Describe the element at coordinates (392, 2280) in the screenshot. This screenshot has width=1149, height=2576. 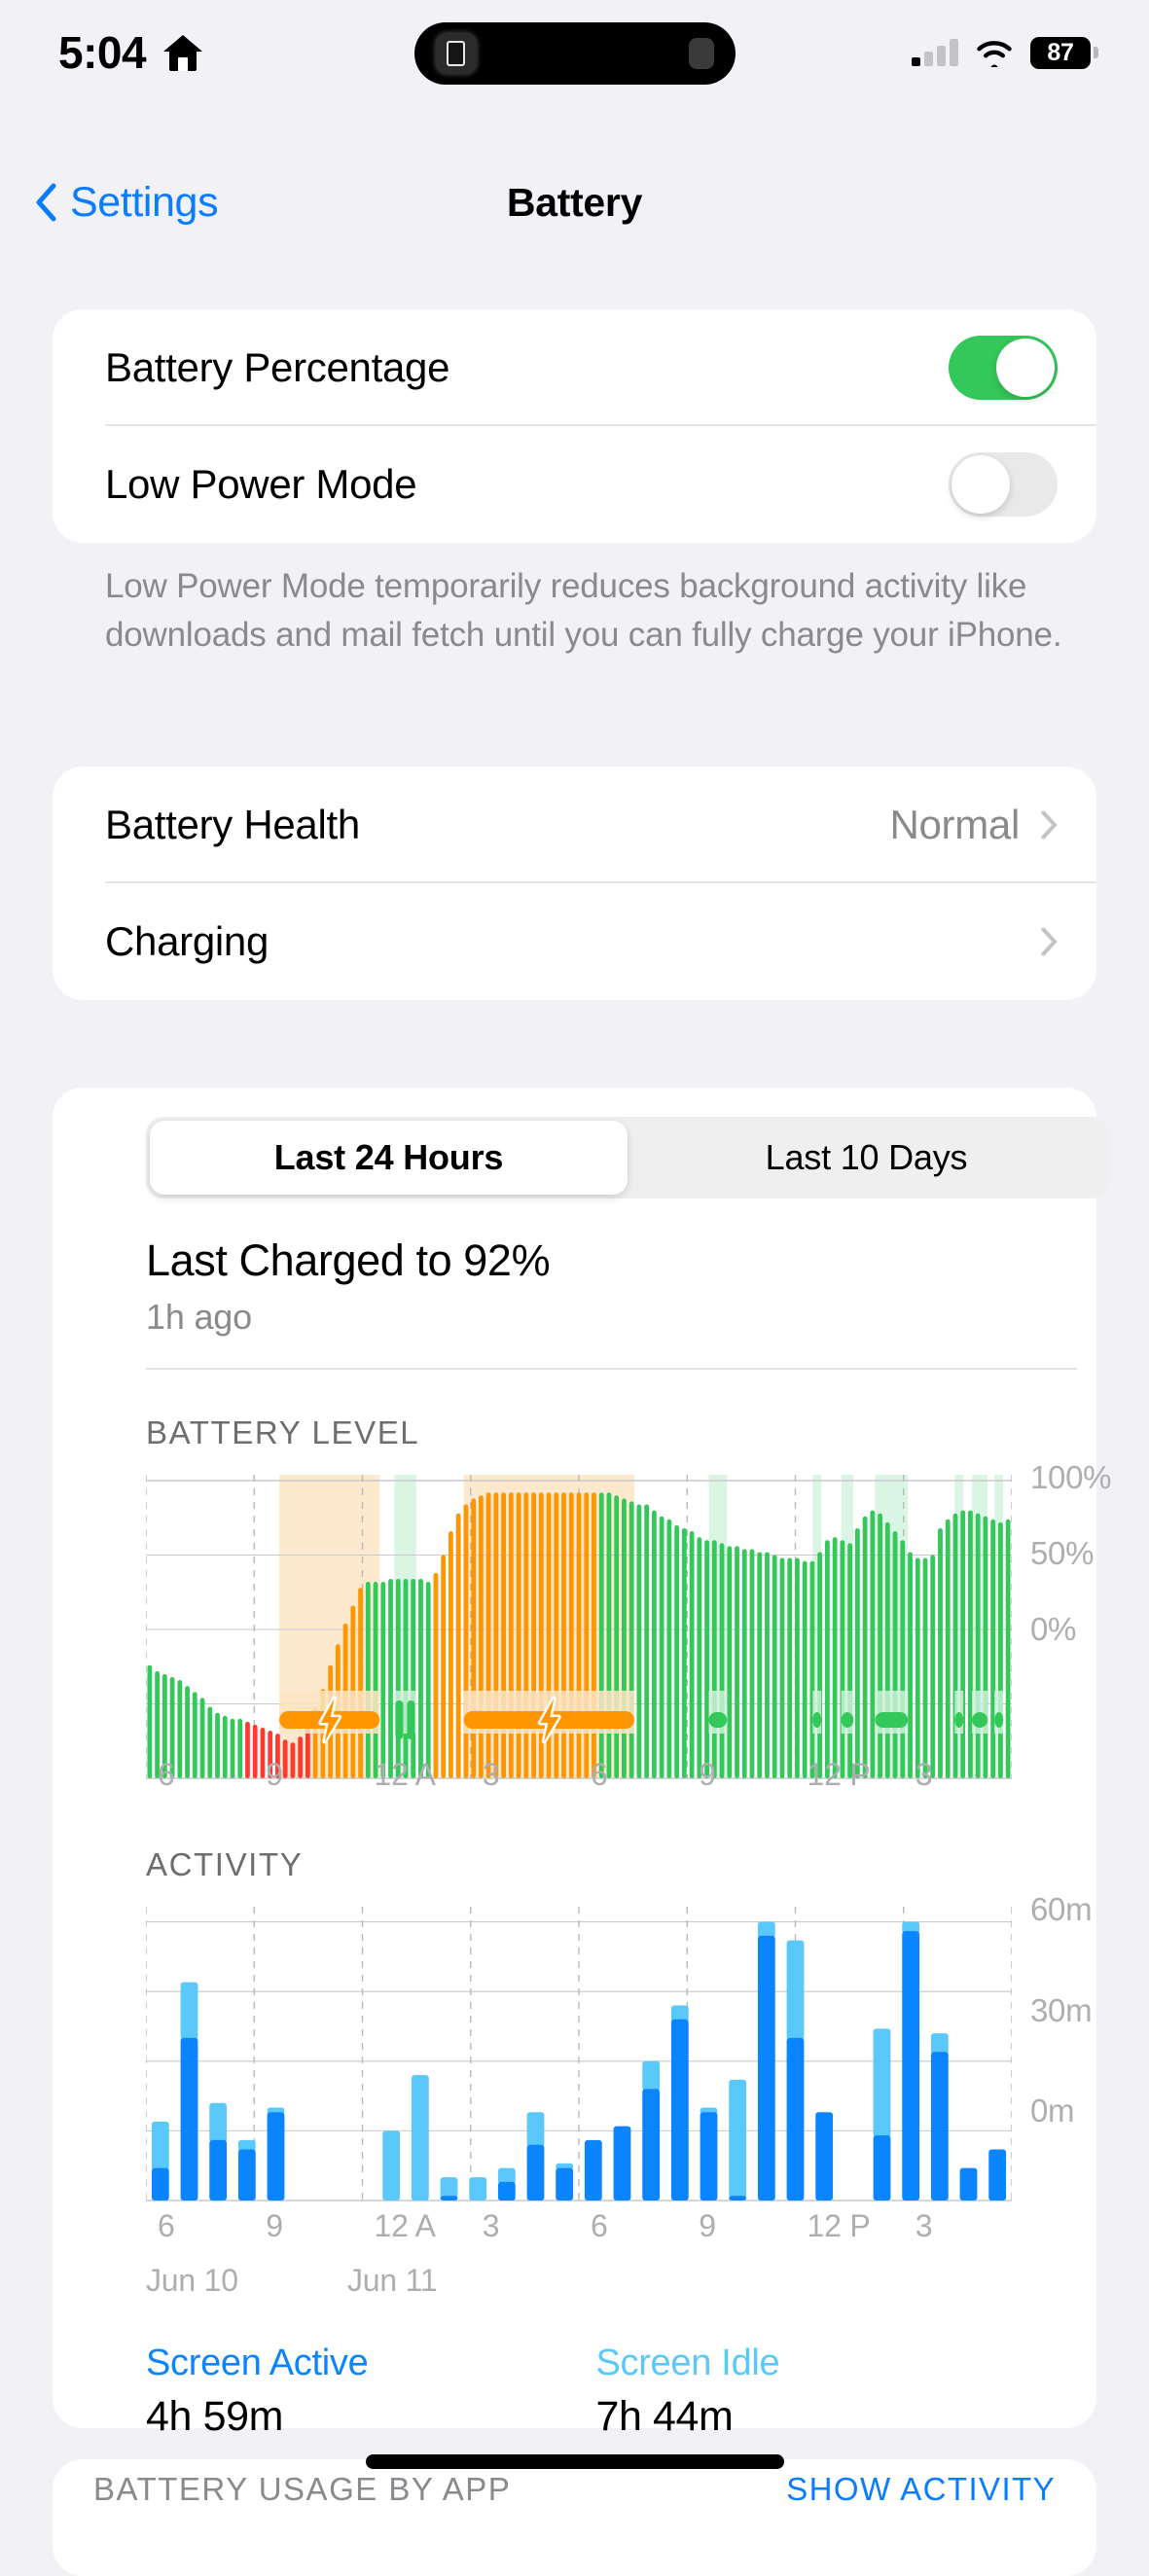
I see `date-label-jun11: Jun 11` at that location.